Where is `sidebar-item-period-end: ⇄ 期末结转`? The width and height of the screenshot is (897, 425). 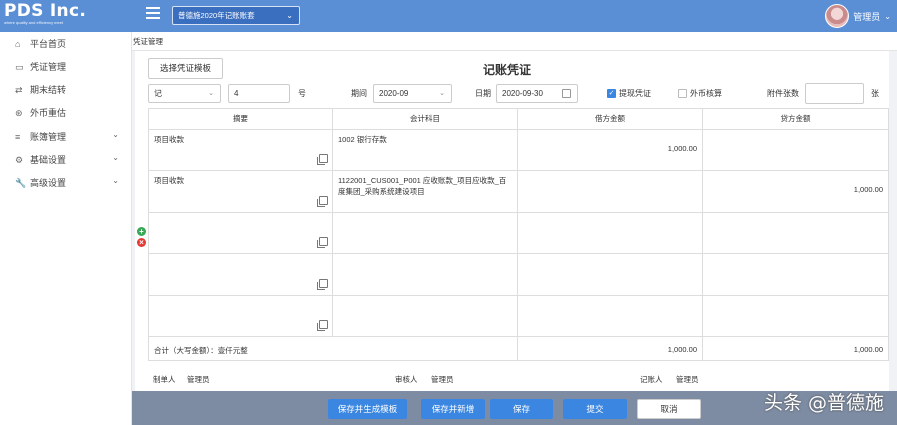 sidebar-item-period-end: ⇄ 期末结转 is located at coordinates (65, 90).